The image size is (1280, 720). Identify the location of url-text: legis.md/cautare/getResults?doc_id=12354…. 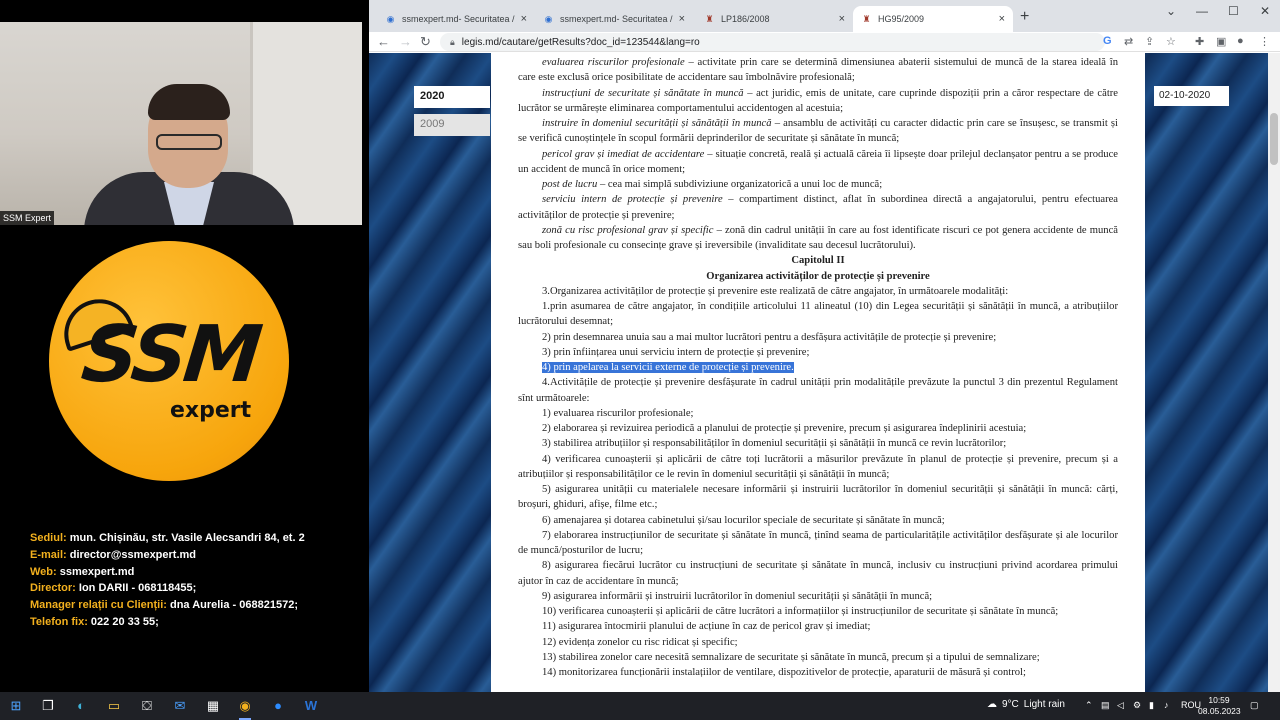
(580, 42).